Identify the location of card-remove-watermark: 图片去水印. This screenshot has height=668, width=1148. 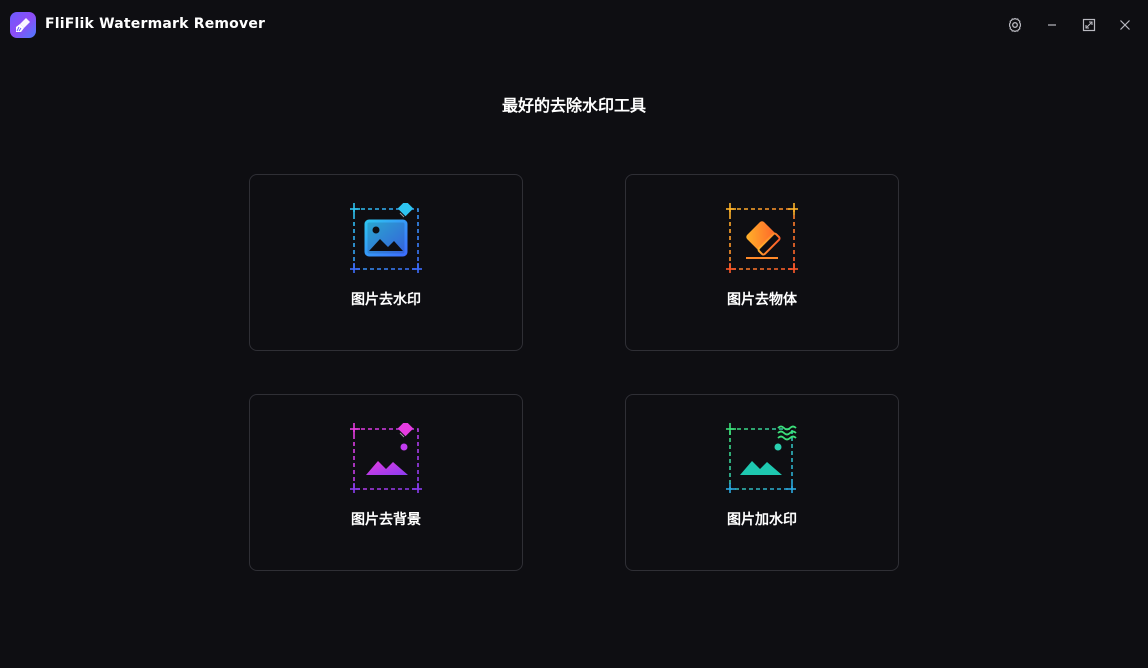
(386, 262).